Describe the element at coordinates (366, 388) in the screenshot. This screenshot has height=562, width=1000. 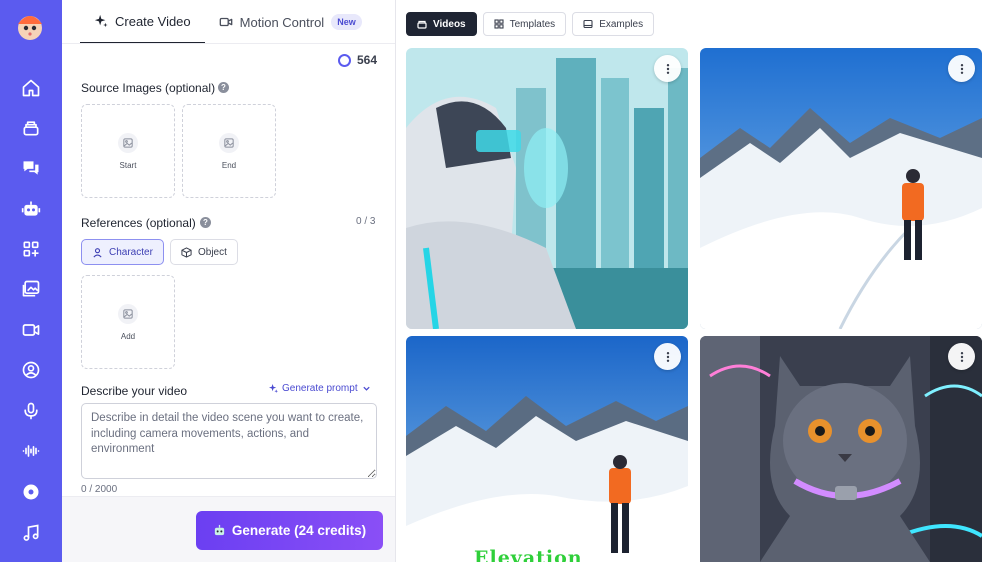
I see `chevron-down-icon` at that location.